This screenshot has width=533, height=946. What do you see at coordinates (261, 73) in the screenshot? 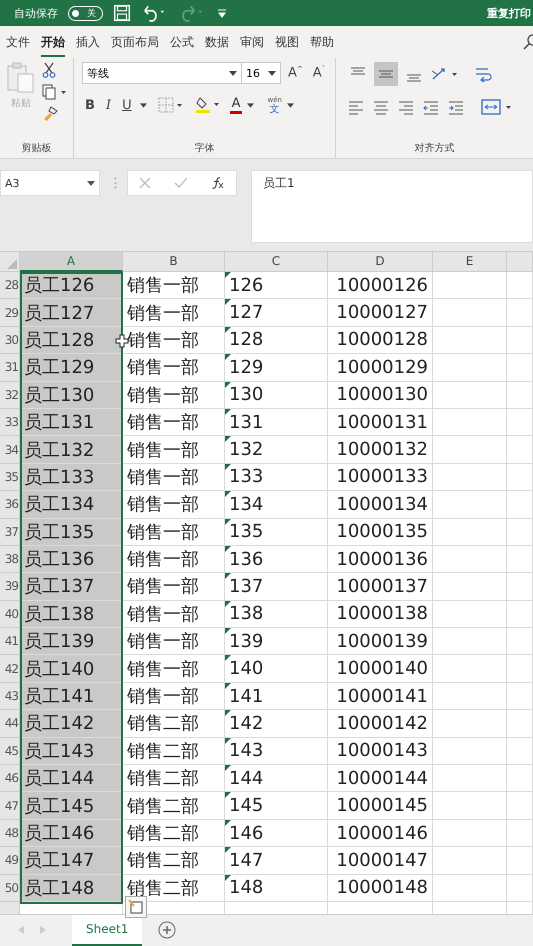
I see `font-size-field: 16` at bounding box center [261, 73].